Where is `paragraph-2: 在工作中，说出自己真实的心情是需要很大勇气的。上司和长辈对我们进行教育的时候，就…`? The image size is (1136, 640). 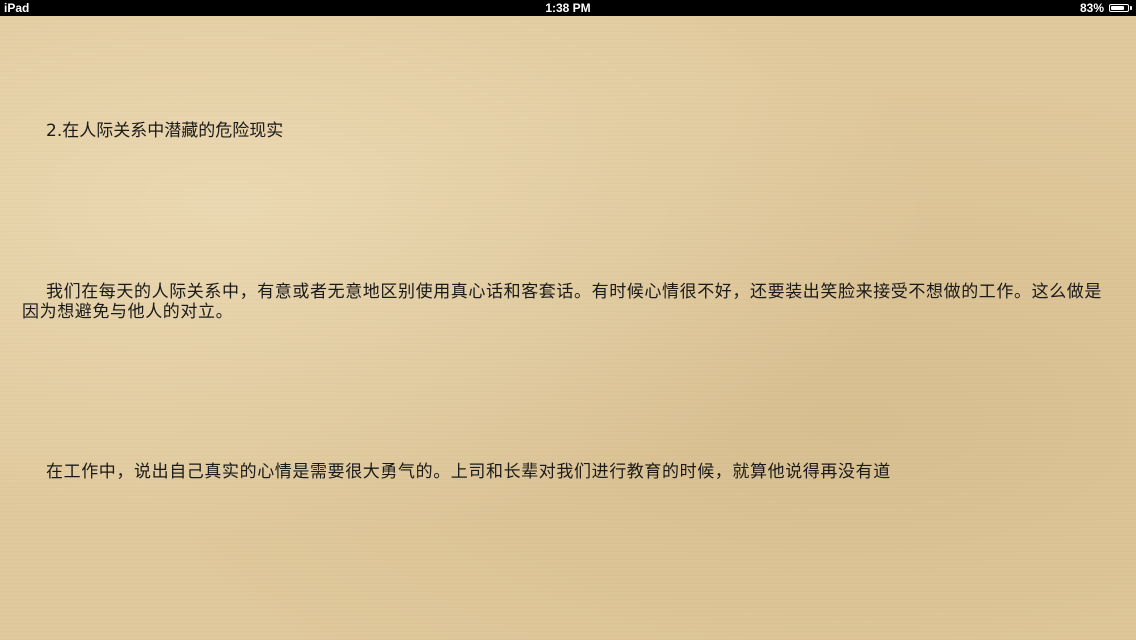 paragraph-2: 在工作中，说出自己真实的心情是需要很大勇气的。上司和长辈对我们进行教育的时候，就… is located at coordinates (468, 472).